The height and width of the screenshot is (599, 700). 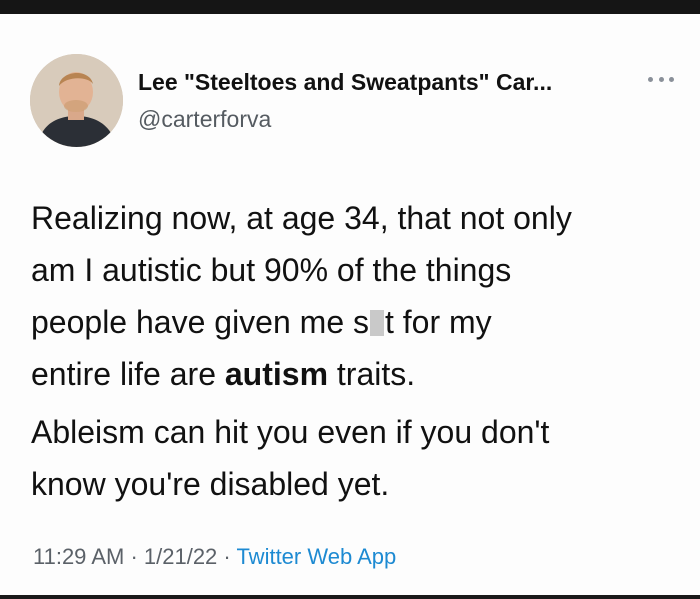 I want to click on tweet-line: Ableism can hit you even if you don't, so click(x=290, y=432).